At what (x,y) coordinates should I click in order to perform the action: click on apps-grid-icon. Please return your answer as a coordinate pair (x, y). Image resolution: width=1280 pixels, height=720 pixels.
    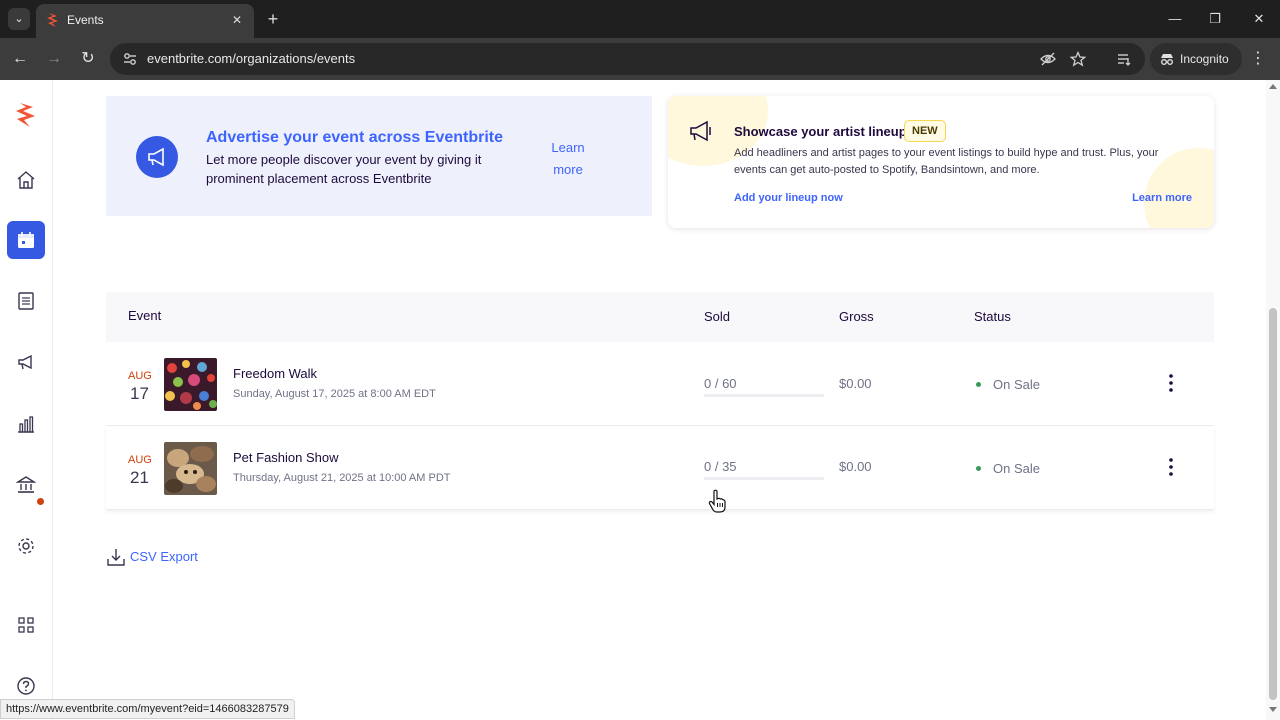
    Looking at the image, I should click on (26, 625).